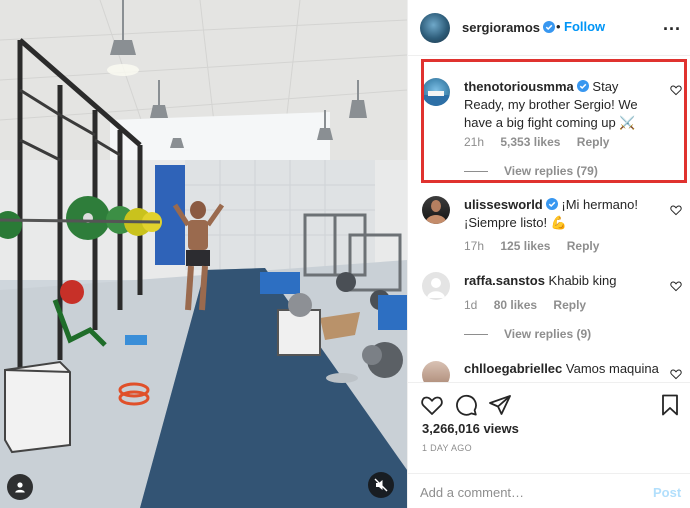  I want to click on comment-meta: 1d 80 likes Reply, so click(531, 305).